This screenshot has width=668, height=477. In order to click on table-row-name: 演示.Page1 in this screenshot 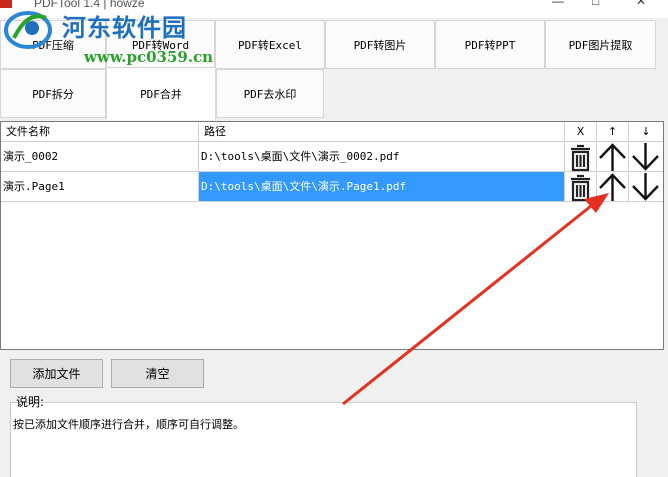, I will do `click(100, 187)`.